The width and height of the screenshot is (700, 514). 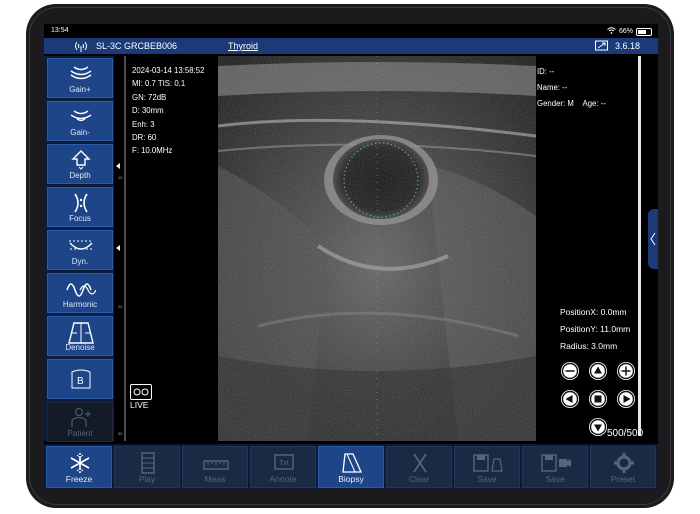 I want to click on preset-button: Preset, so click(x=623, y=467).